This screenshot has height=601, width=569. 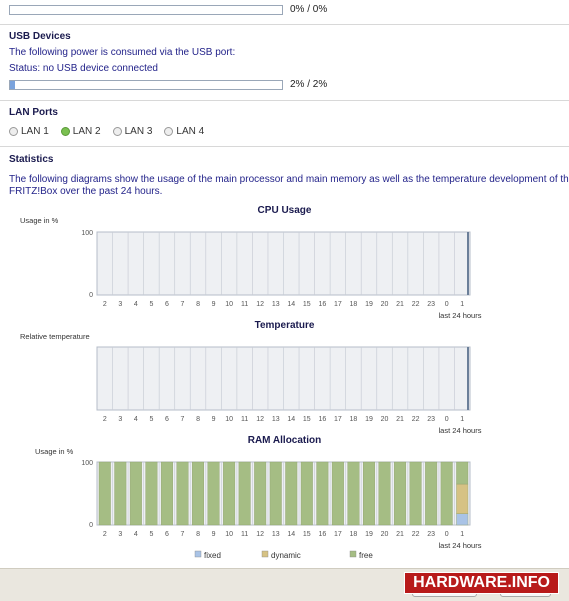 What do you see at coordinates (87, 463) in the screenshot?
I see `y-tick-label: 100` at bounding box center [87, 463].